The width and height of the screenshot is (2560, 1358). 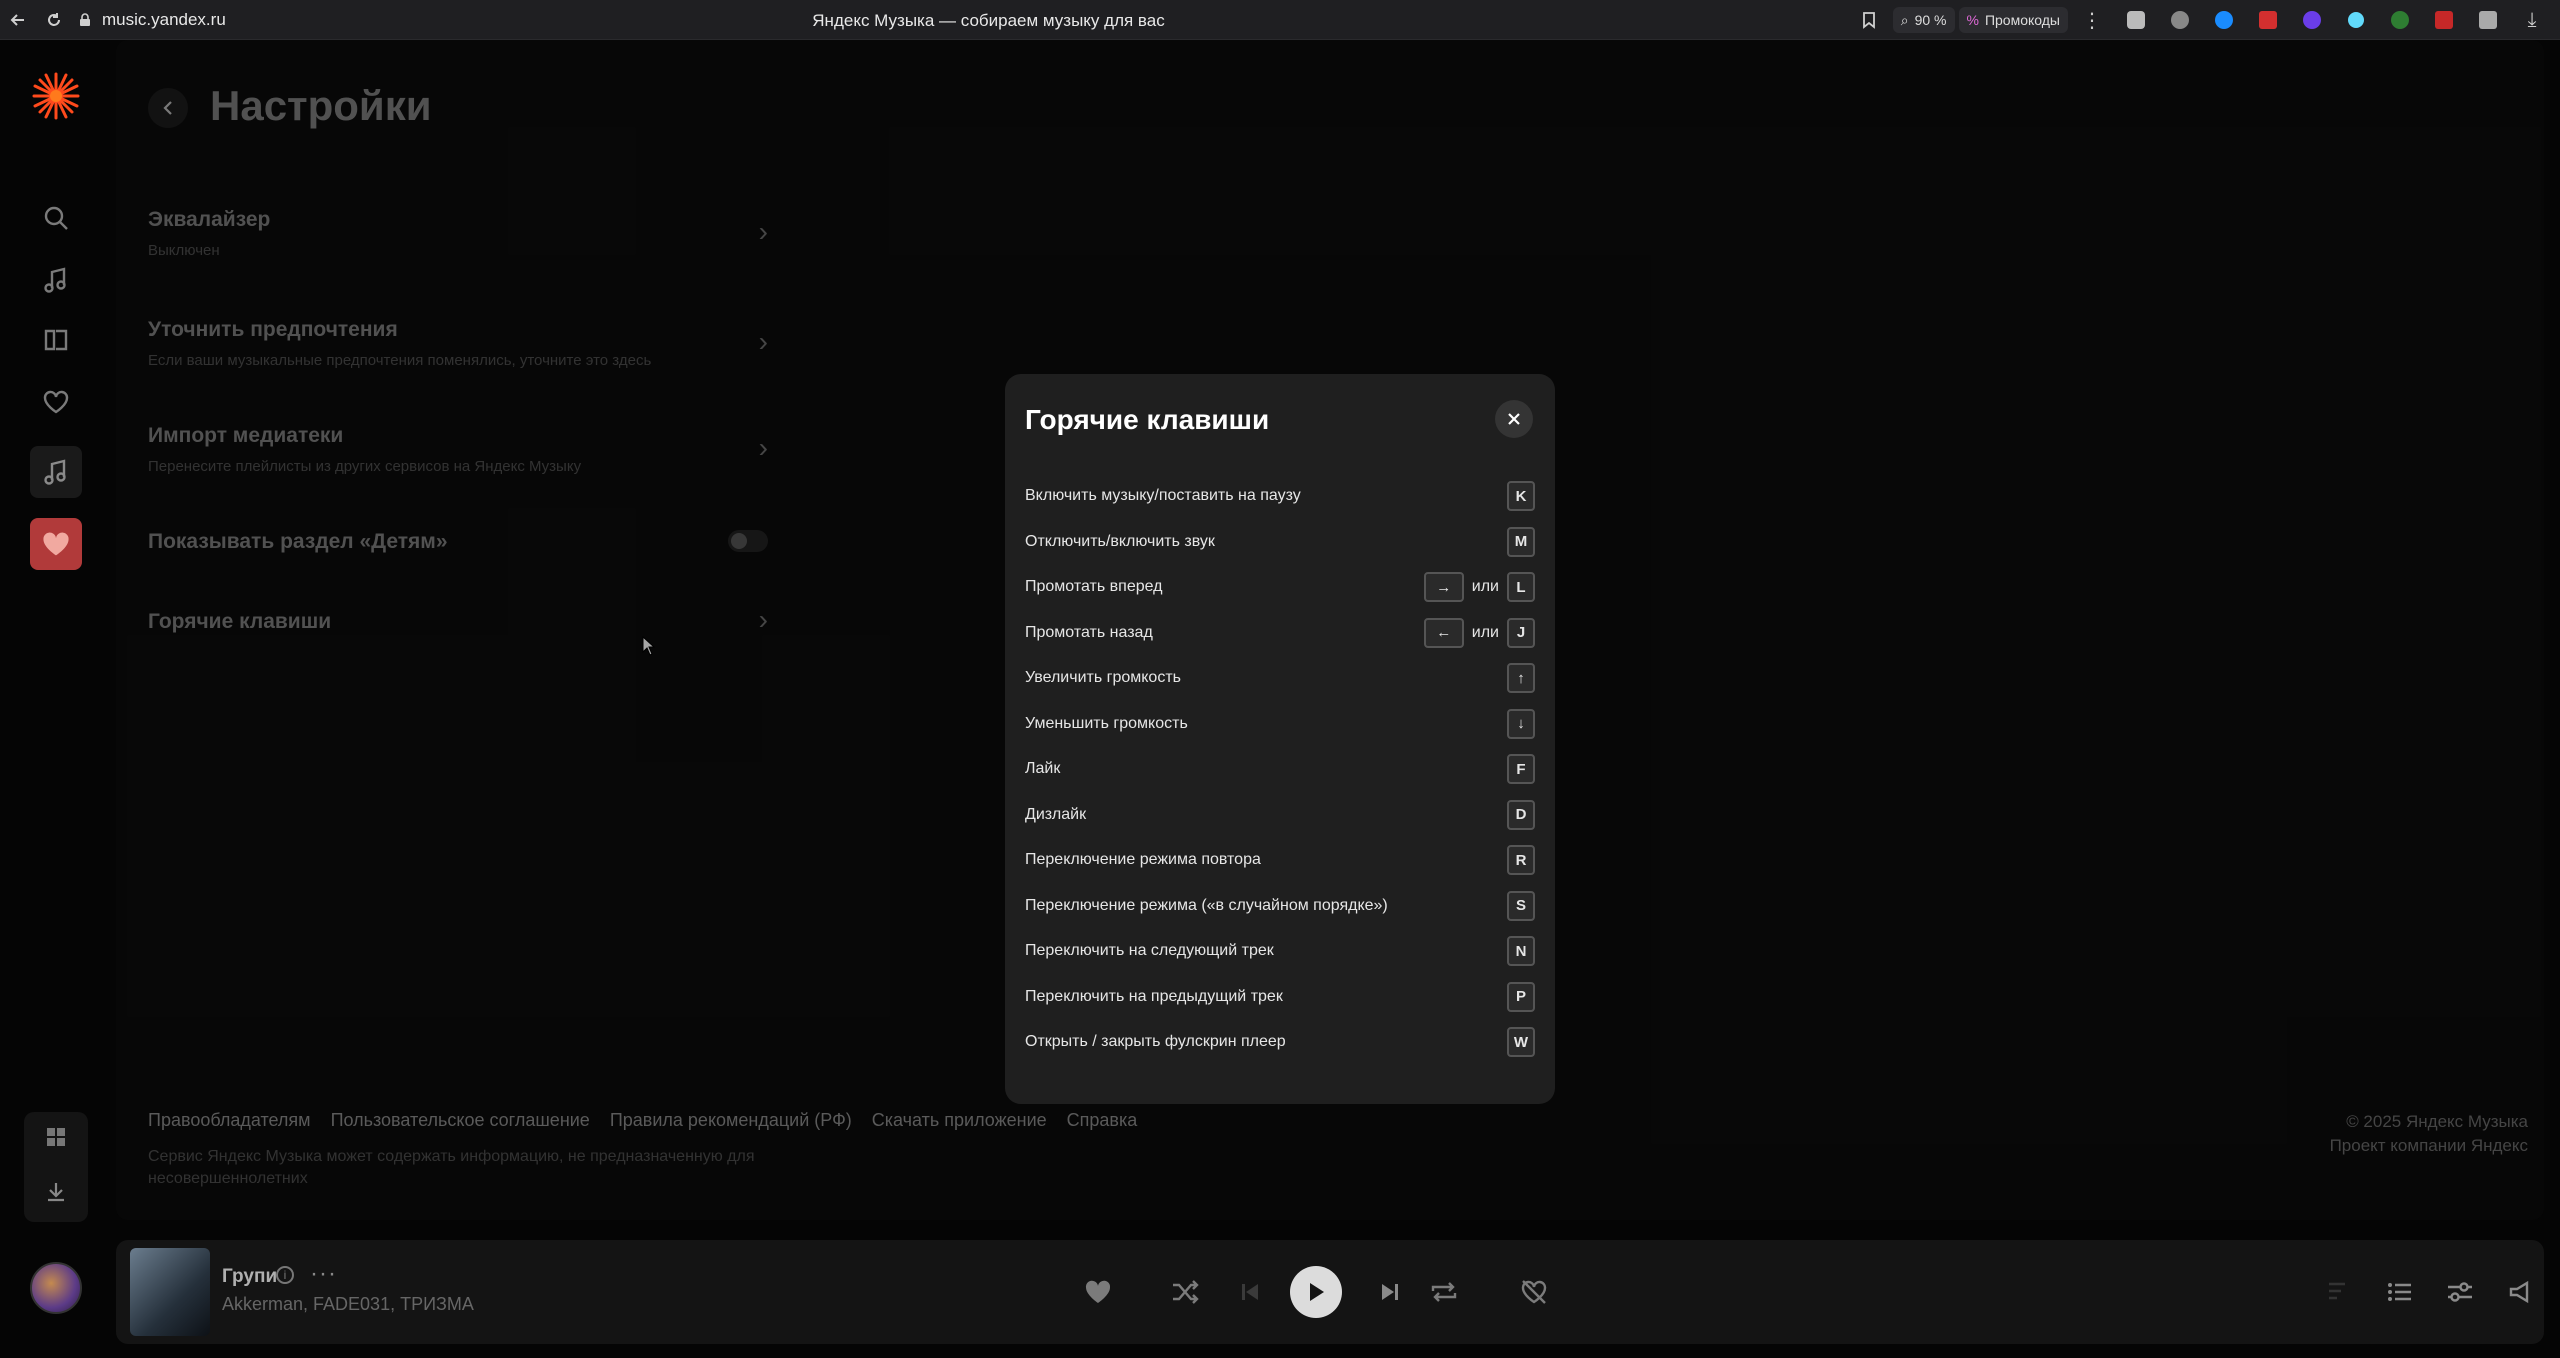 I want to click on shazam-extension-icon, so click(x=2224, y=20).